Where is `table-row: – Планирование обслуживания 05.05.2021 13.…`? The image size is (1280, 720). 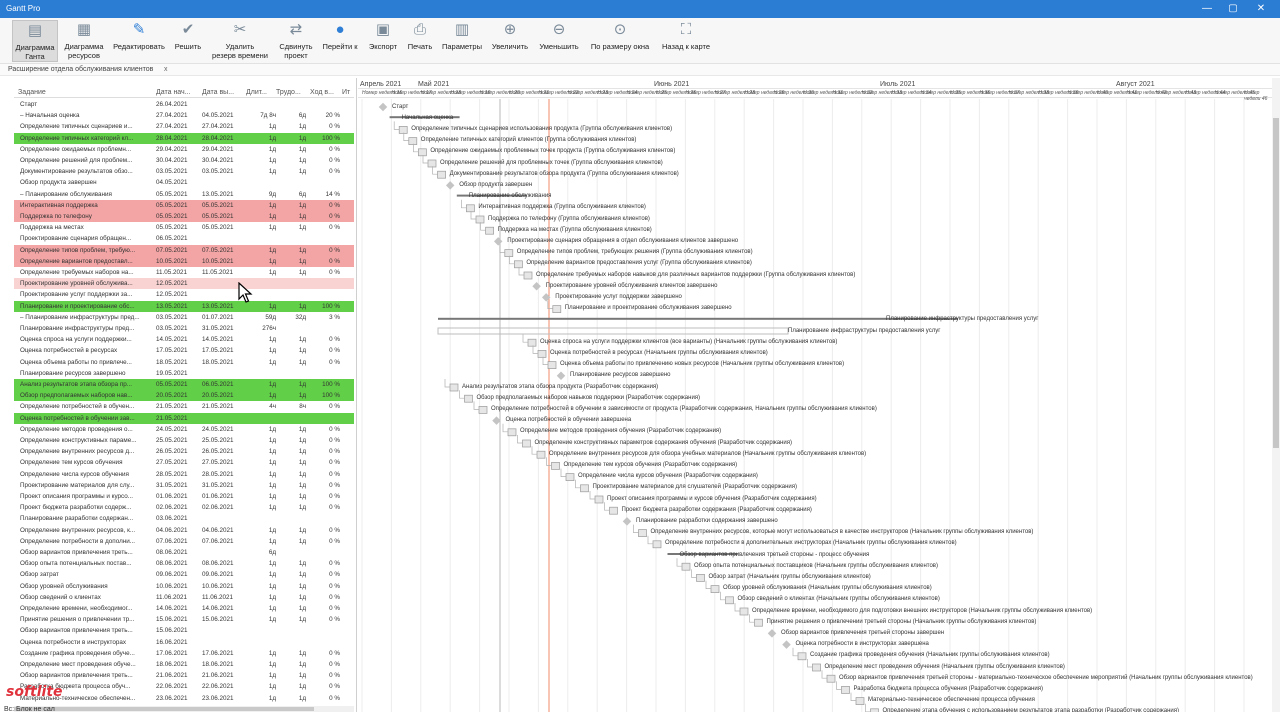 table-row: – Планирование обслуживания 05.05.2021 13.… is located at coordinates (184, 194).